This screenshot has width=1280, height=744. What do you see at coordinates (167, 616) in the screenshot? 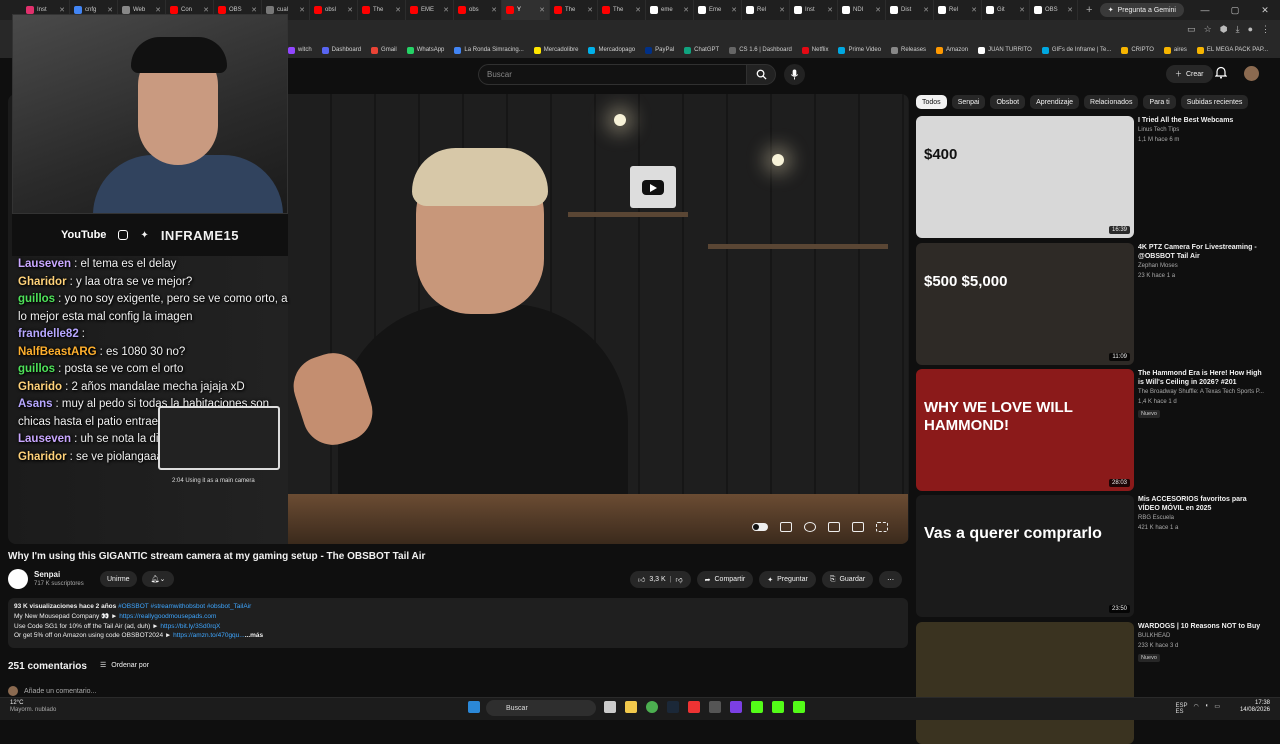
I see `description-link: https://reallygoodmousepads.com` at bounding box center [167, 616].